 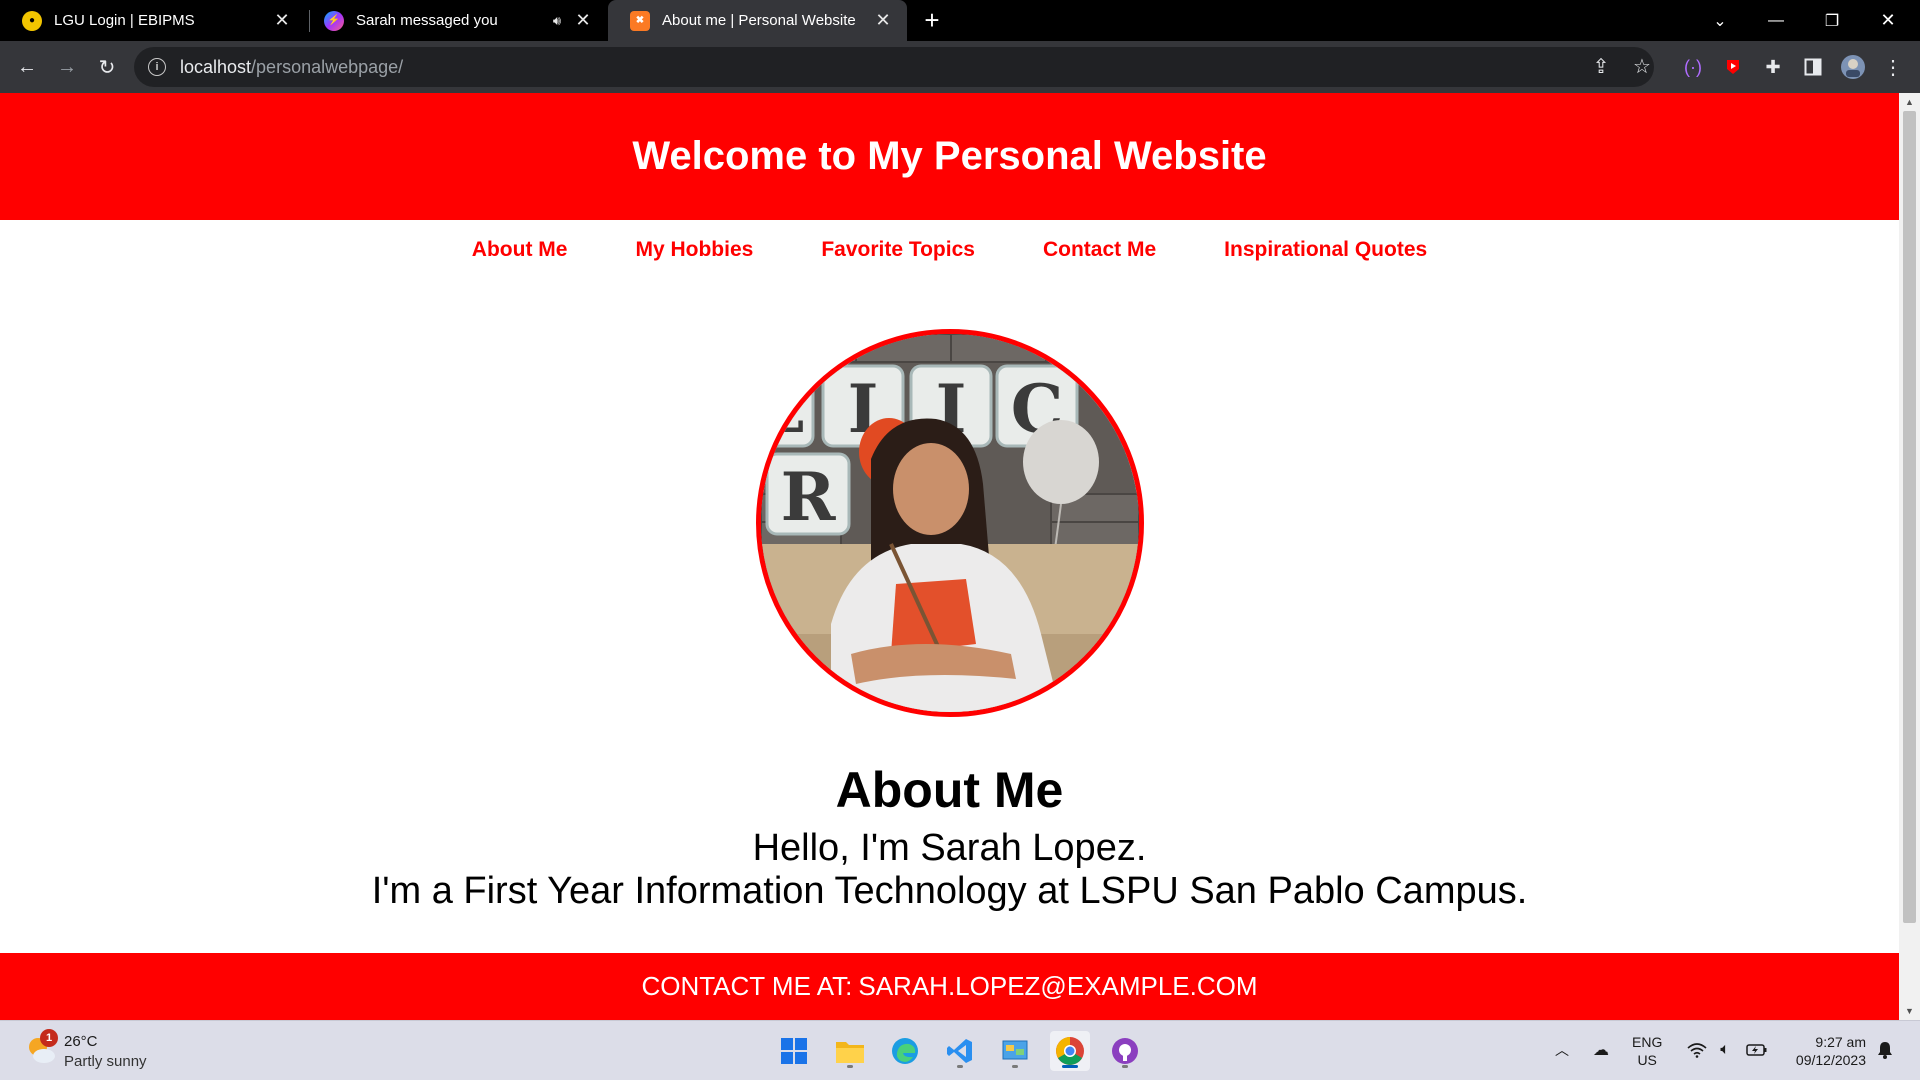 I want to click on reload-icon: ↻, so click(x=107, y=67).